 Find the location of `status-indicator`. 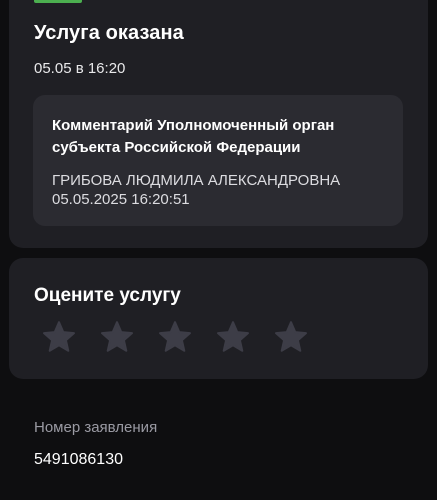

status-indicator is located at coordinates (58, 1).